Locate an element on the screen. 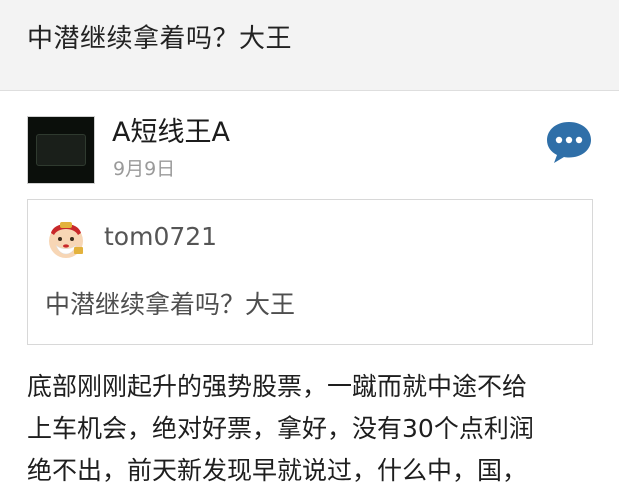 This screenshot has width=619, height=500. post-body-line: 绝不出，前天新发现早就说过，什么中，国， is located at coordinates (277, 470).